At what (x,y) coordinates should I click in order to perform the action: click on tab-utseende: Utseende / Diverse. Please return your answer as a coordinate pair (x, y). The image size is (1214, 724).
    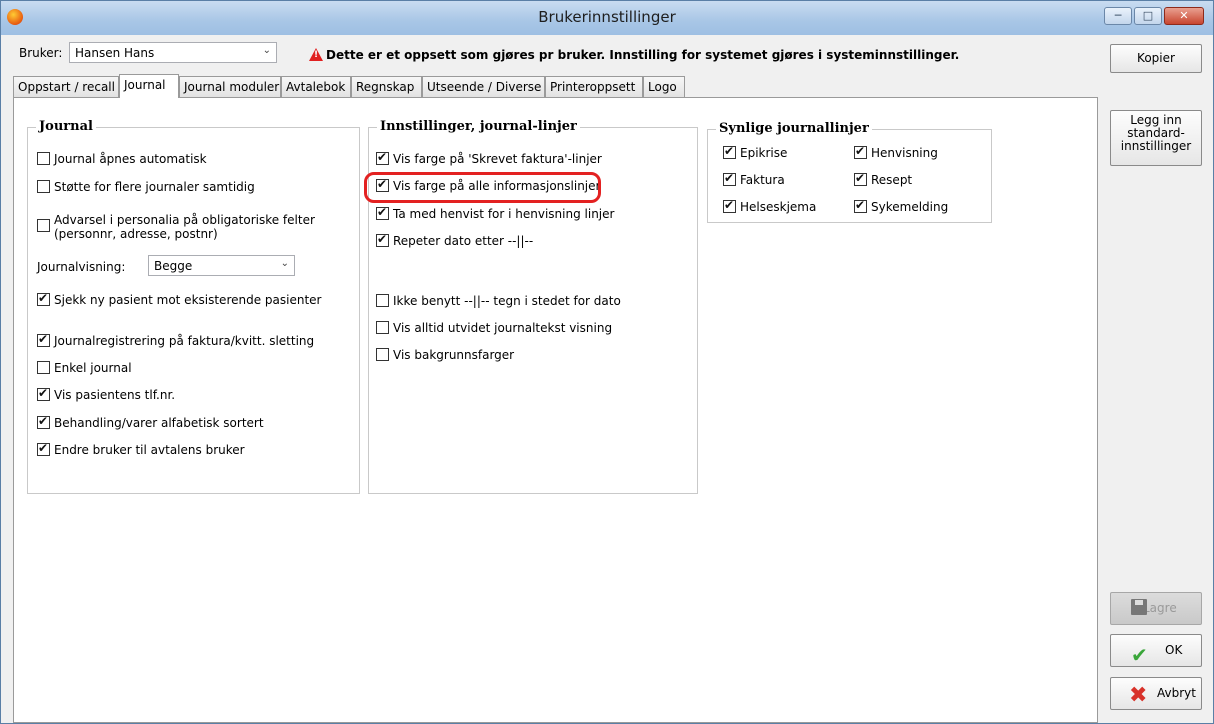
    Looking at the image, I should click on (483, 86).